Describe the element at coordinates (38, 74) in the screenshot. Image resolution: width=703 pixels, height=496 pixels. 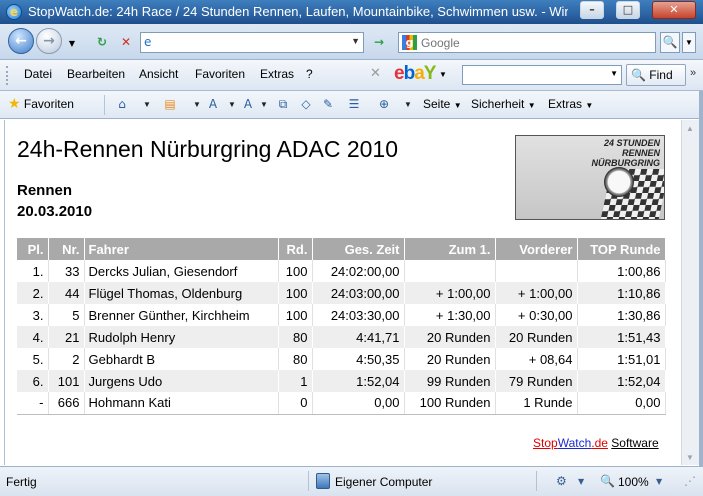
I see `menu-datei: Datei` at that location.